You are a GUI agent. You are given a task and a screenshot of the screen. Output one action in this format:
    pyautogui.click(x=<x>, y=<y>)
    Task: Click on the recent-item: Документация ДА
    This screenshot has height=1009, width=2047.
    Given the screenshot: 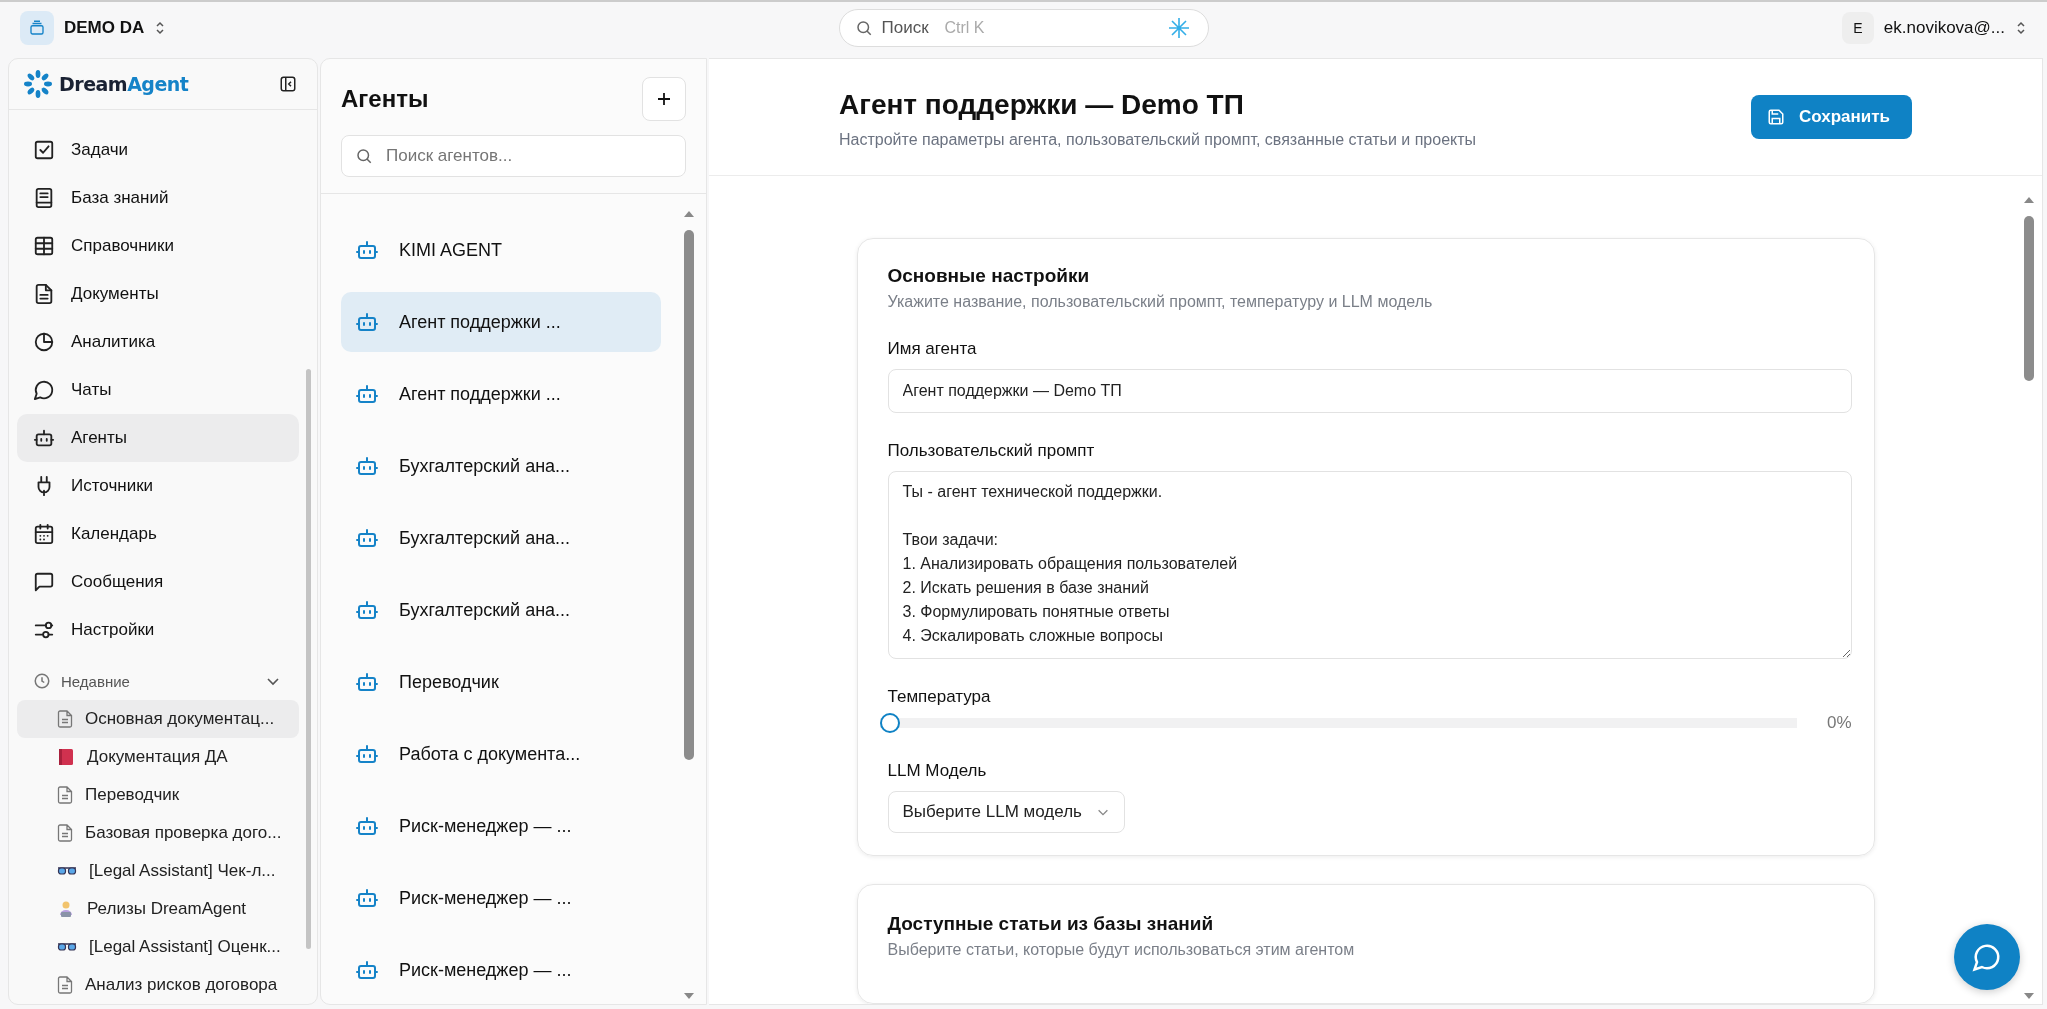 What is the action you would take?
    pyautogui.click(x=158, y=757)
    